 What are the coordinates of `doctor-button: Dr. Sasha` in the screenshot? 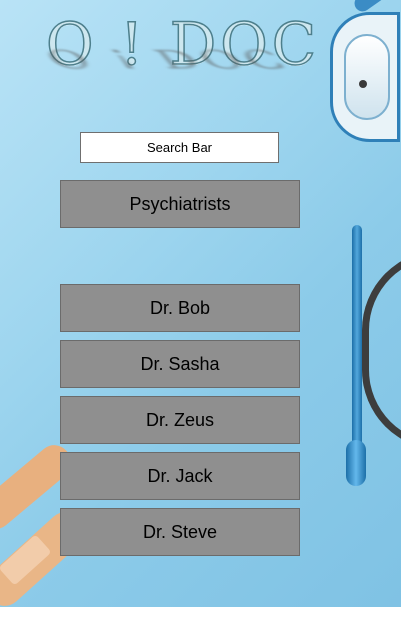 It's located at (180, 364).